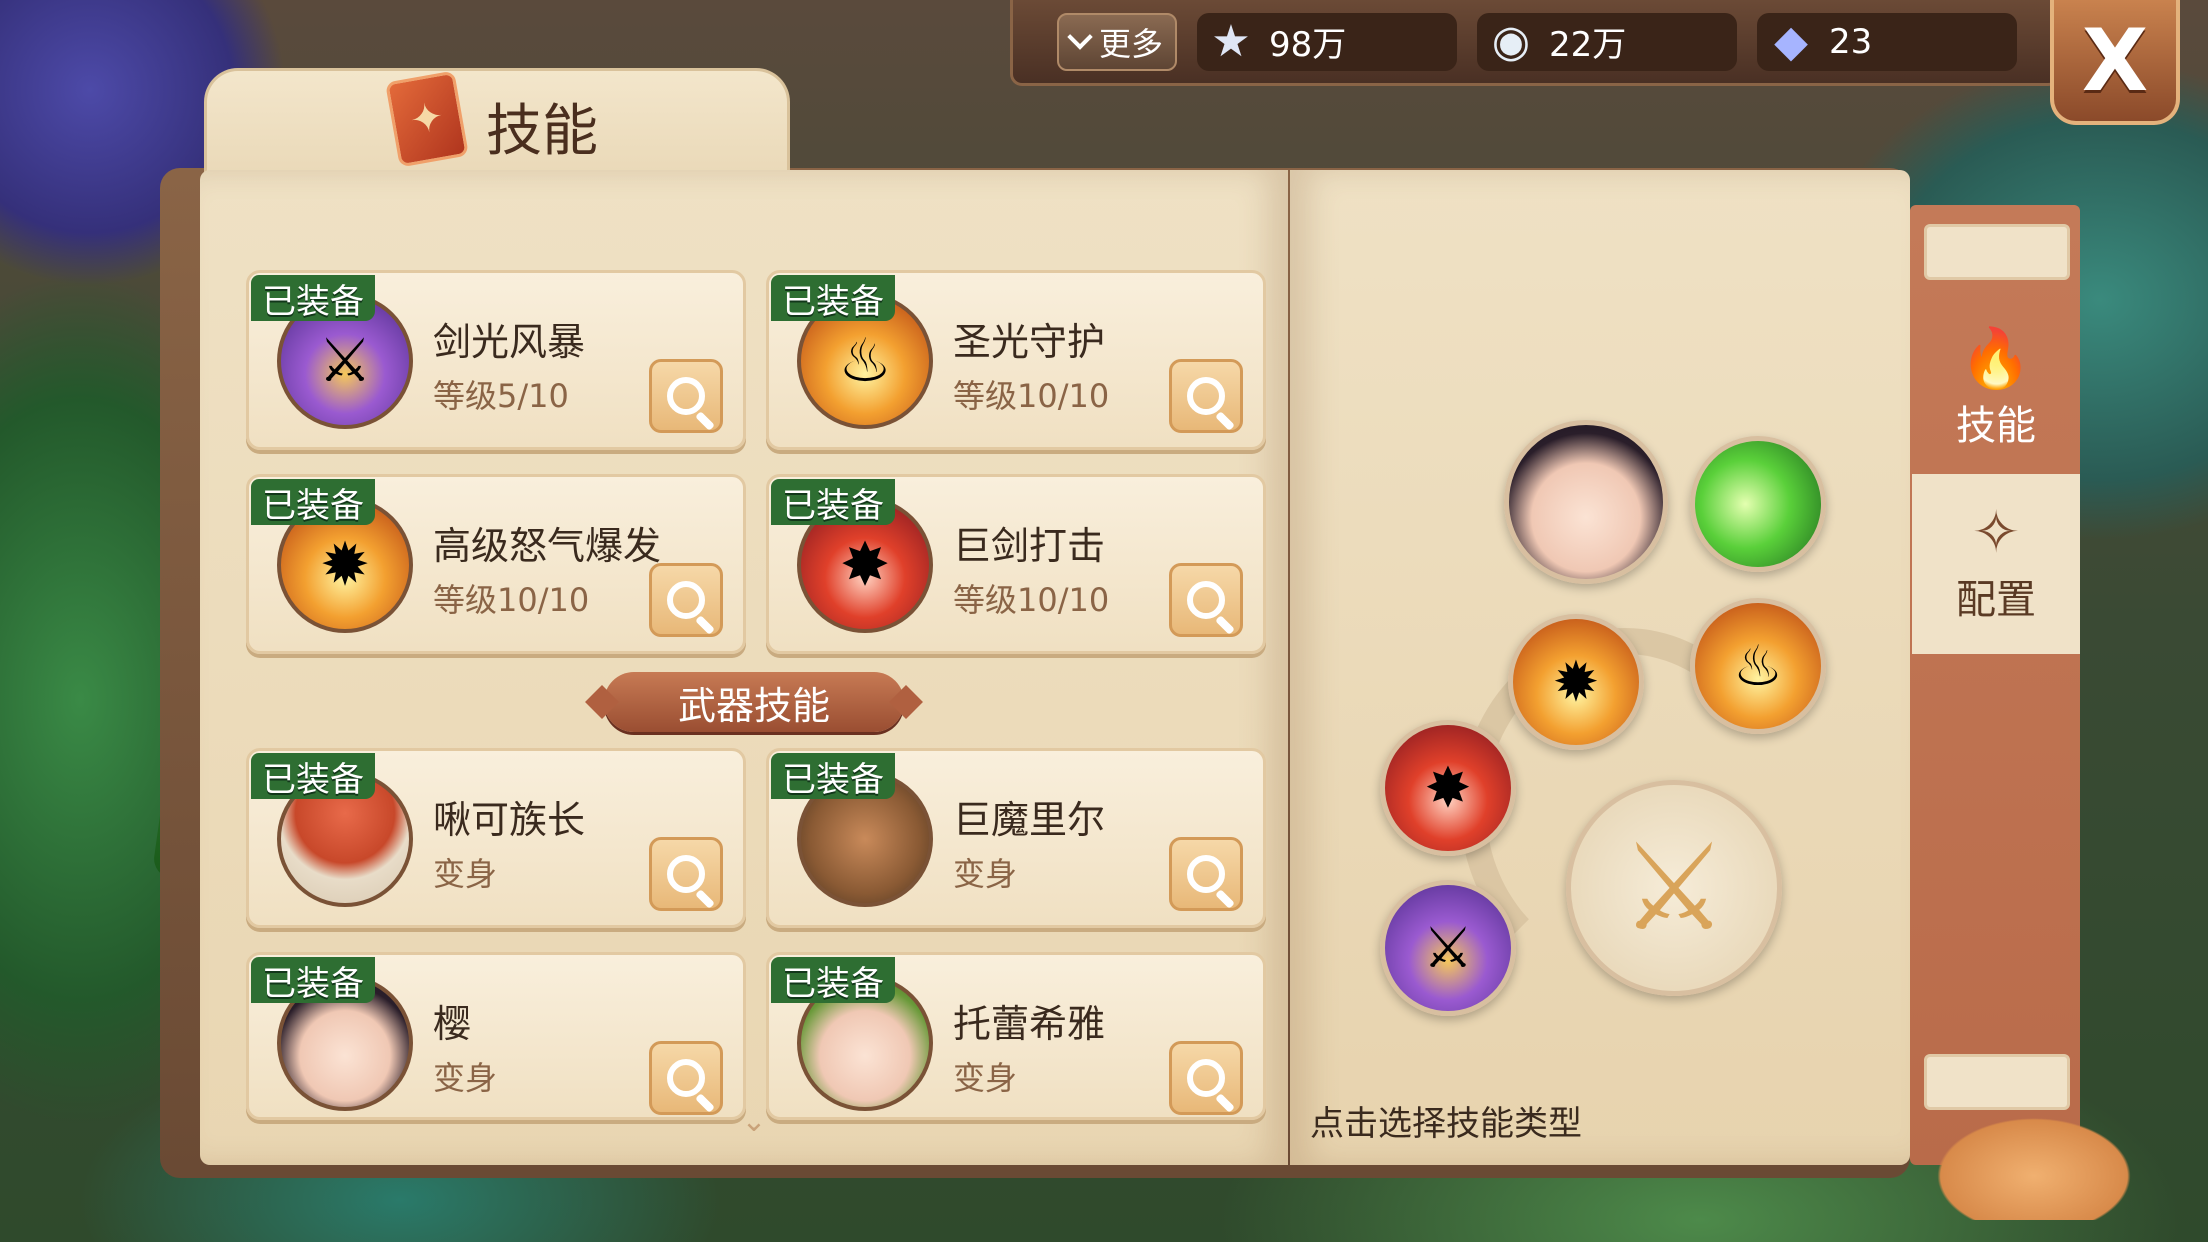 This screenshot has width=2208, height=1242. Describe the element at coordinates (509, 820) in the screenshot. I see `skill-name: 啾可族长` at that location.